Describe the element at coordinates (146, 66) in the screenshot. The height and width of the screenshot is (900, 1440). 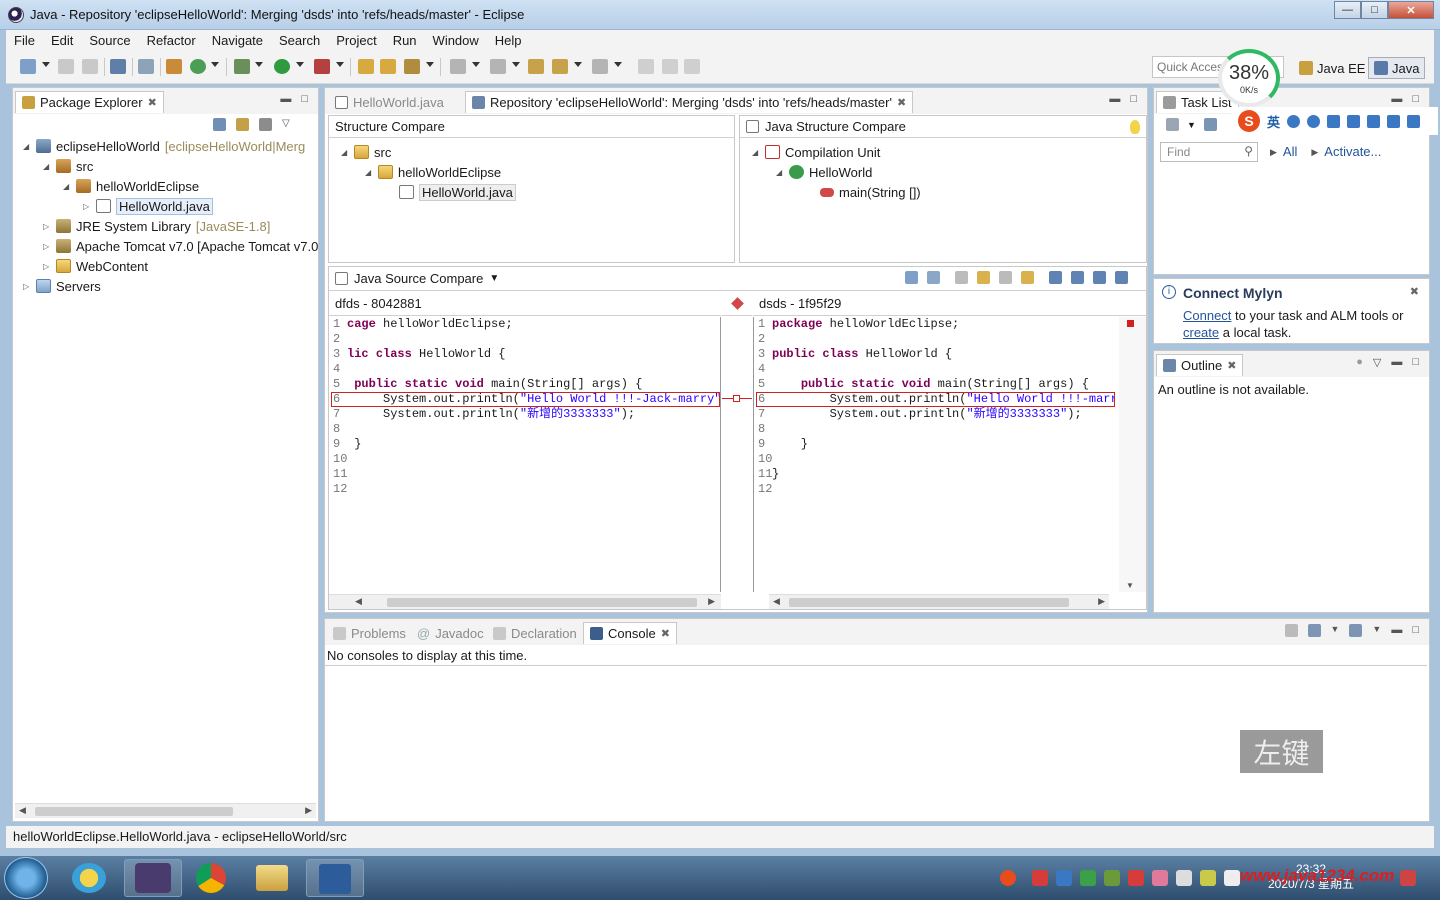
I see `skip-breakpoints-icon` at that location.